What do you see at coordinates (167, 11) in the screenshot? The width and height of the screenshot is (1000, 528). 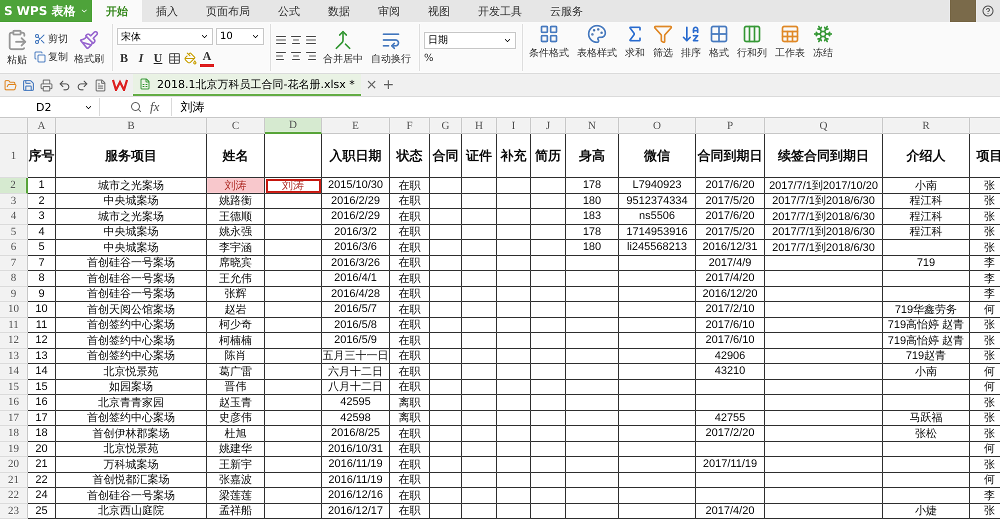 I see `menu-tab: 插入` at bounding box center [167, 11].